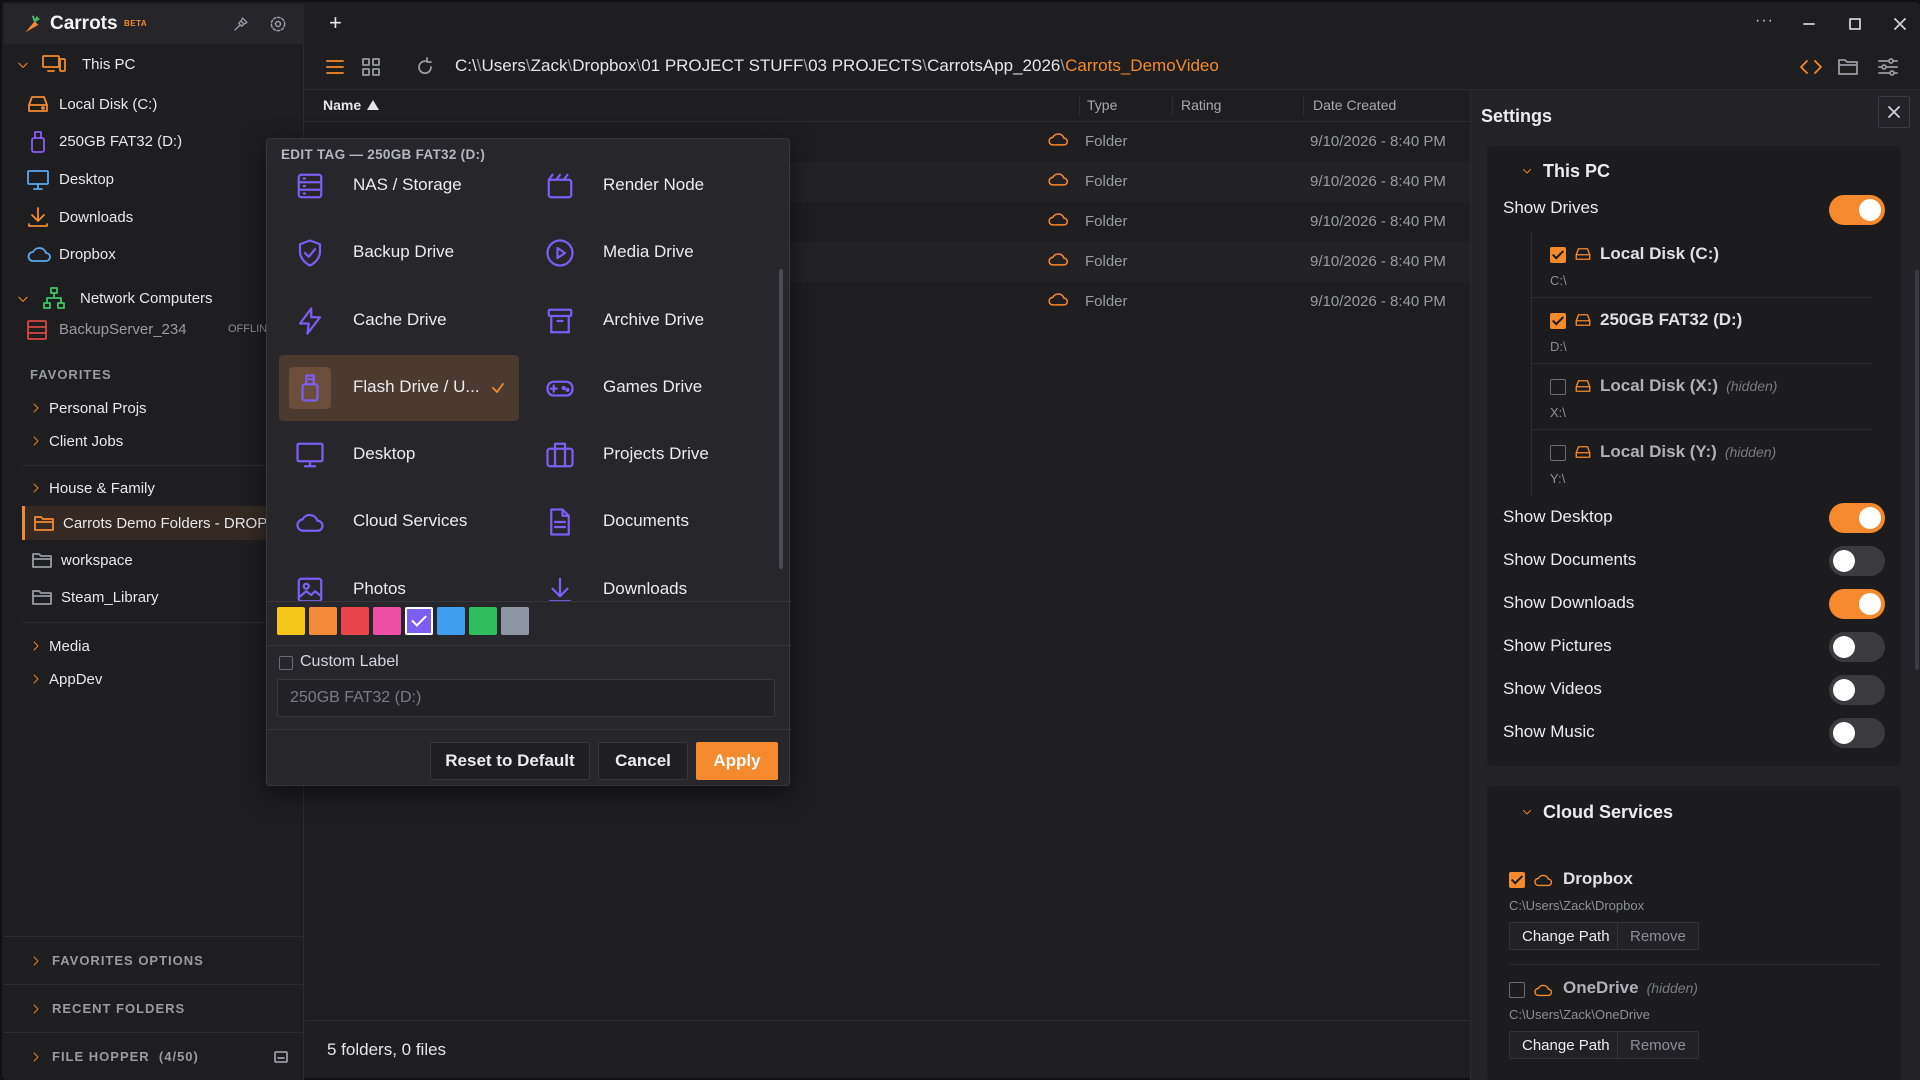 The width and height of the screenshot is (1920, 1080). I want to click on file-hopper: FILE HOPPER (4/50), so click(154, 1056).